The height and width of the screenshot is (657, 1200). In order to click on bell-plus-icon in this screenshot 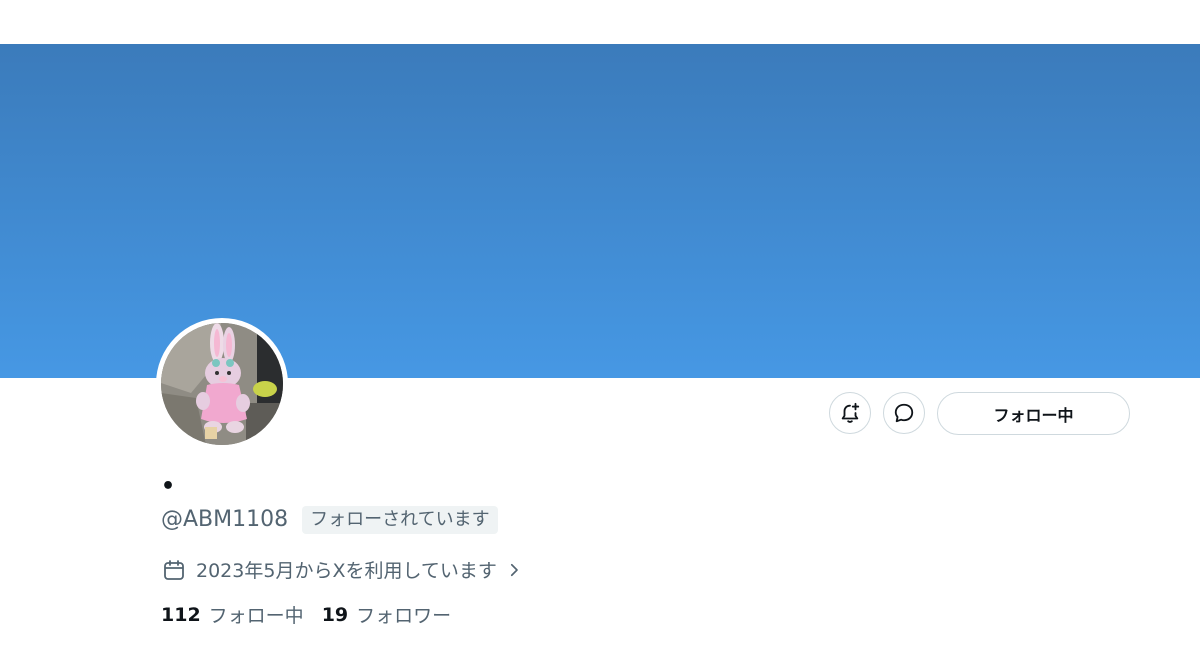, I will do `click(850, 412)`.